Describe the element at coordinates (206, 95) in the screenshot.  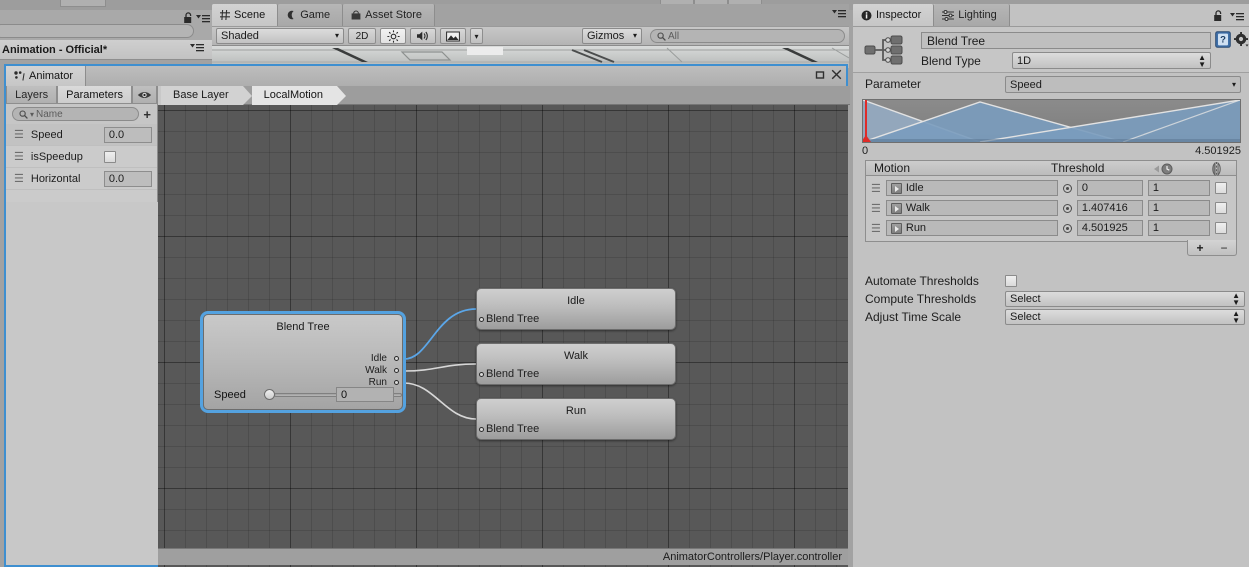
I see `breadcrumb-item-base-layer: Base Layer` at that location.